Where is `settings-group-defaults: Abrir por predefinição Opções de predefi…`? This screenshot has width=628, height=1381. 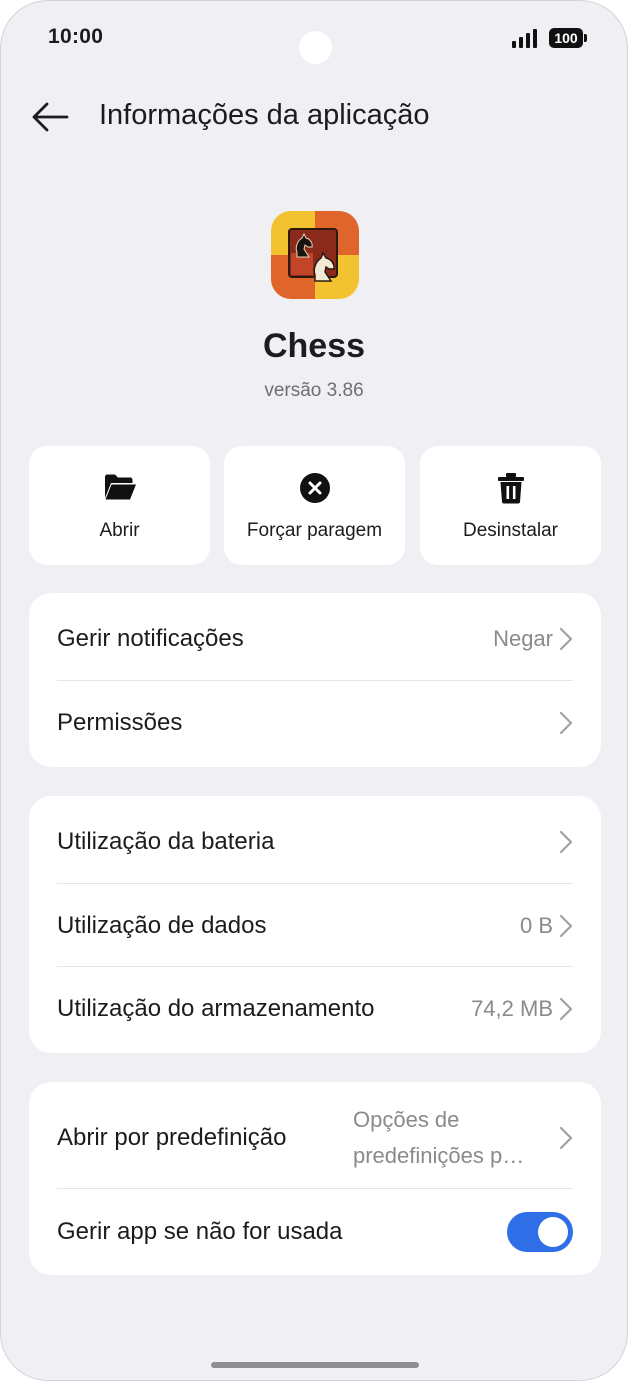
settings-group-defaults: Abrir por predefinição Opções de predefi… is located at coordinates (315, 1178).